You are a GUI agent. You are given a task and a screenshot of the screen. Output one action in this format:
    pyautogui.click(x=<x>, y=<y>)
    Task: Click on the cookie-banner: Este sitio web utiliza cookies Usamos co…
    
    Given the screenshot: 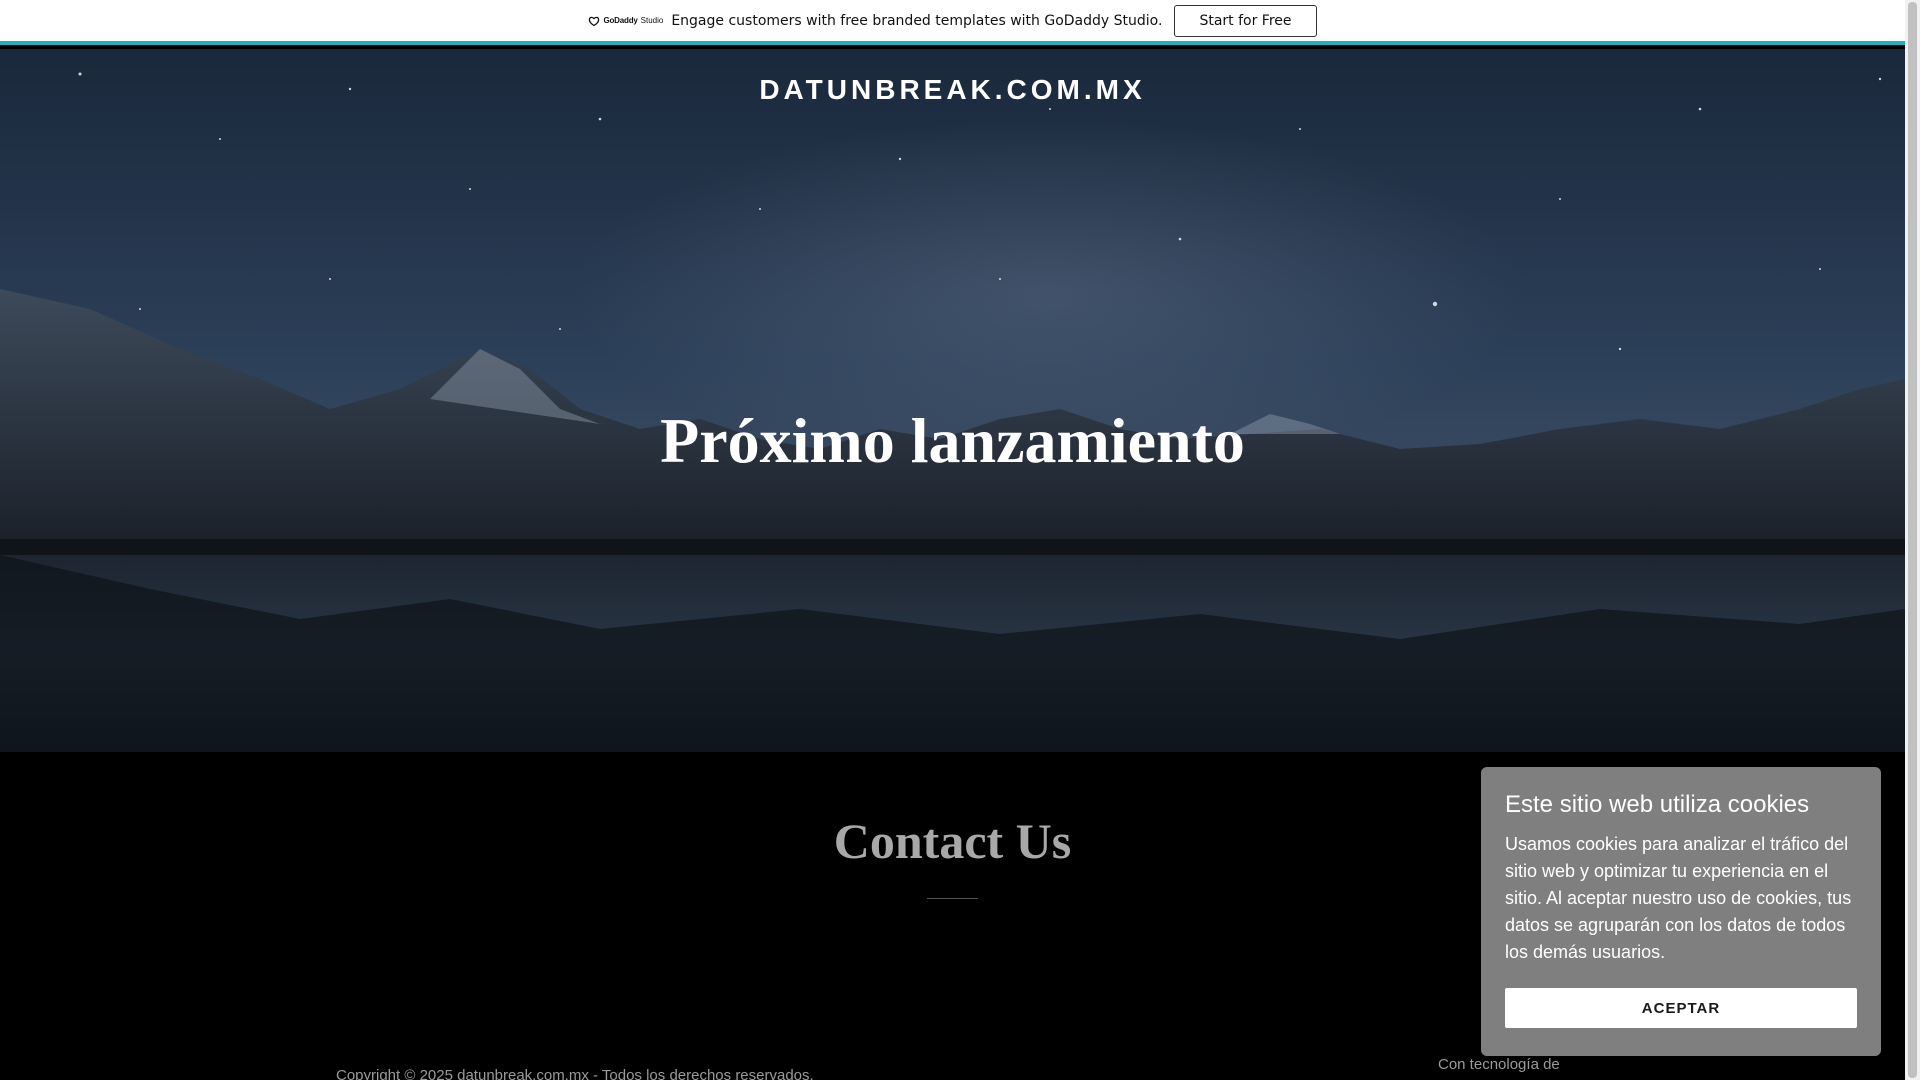 What is the action you would take?
    pyautogui.click(x=1681, y=911)
    